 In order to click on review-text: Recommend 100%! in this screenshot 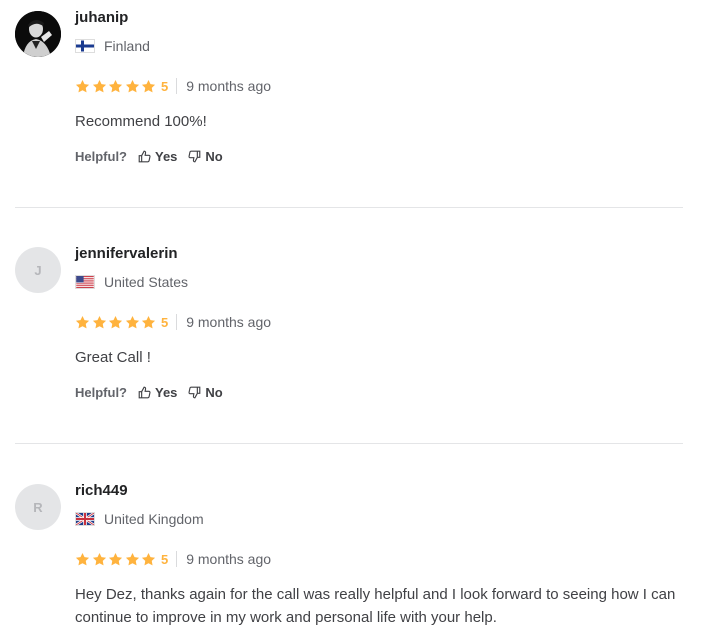, I will do `click(141, 121)`.